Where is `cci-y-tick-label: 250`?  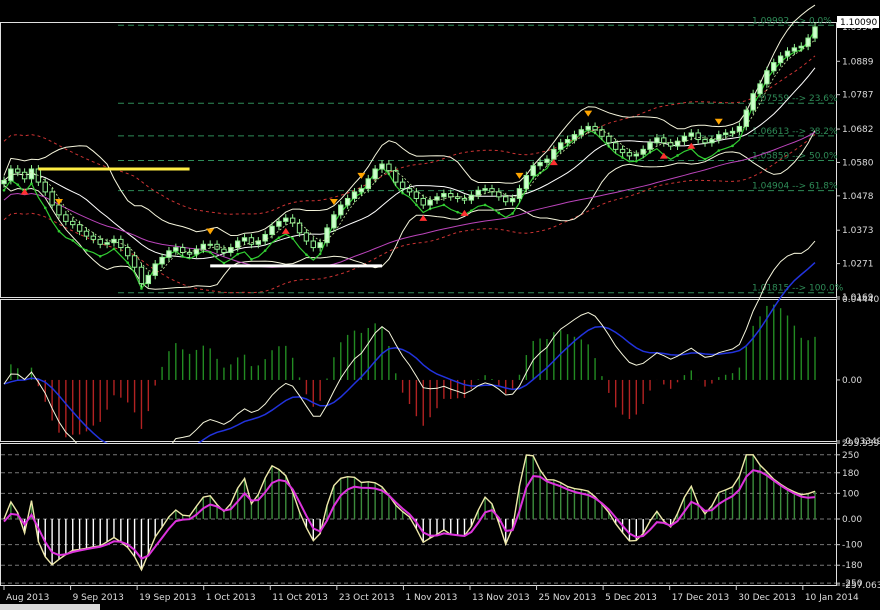 cci-y-tick-label: 250 is located at coordinates (850, 456).